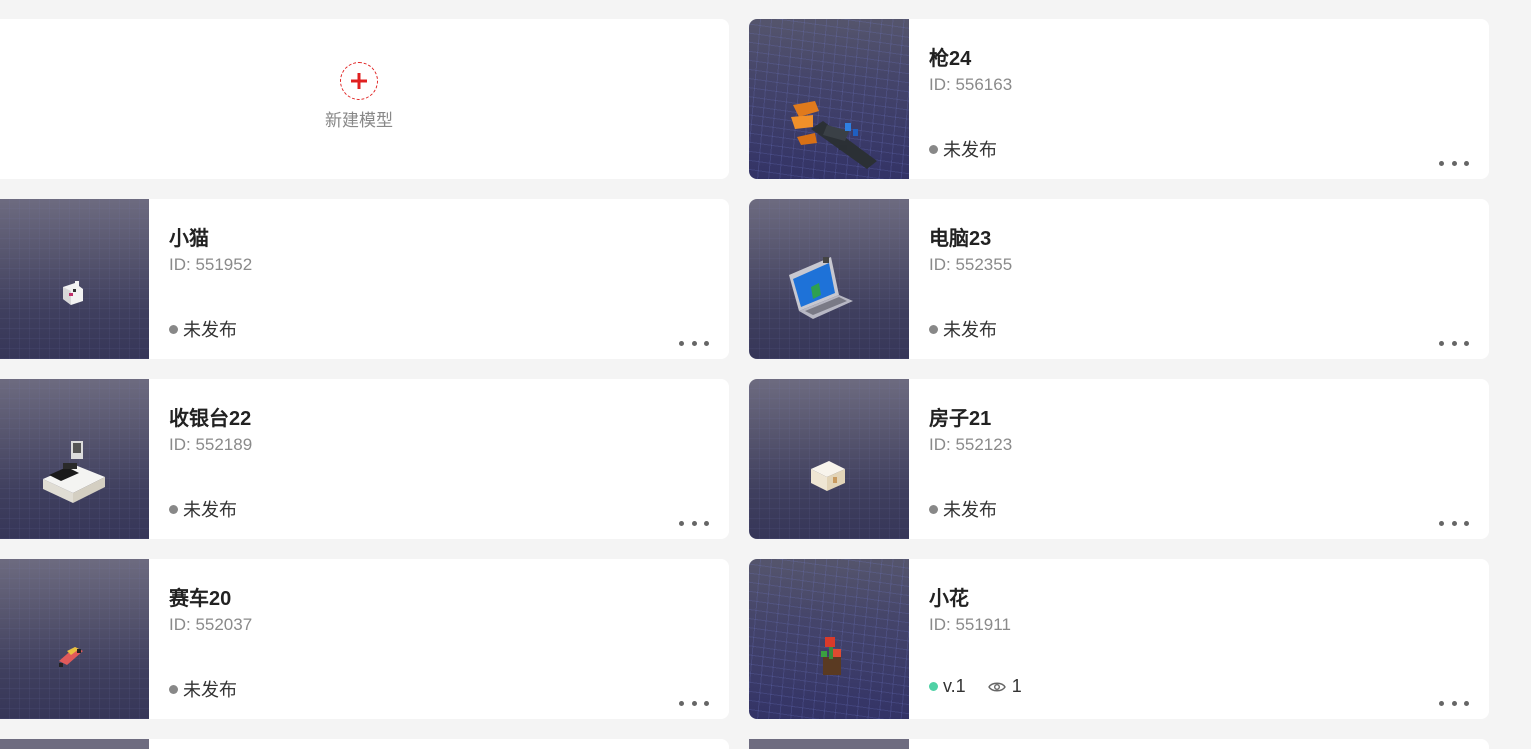 Image resolution: width=1531 pixels, height=749 pixels. What do you see at coordinates (971, 84) in the screenshot?
I see `model-id: ID: 556163` at bounding box center [971, 84].